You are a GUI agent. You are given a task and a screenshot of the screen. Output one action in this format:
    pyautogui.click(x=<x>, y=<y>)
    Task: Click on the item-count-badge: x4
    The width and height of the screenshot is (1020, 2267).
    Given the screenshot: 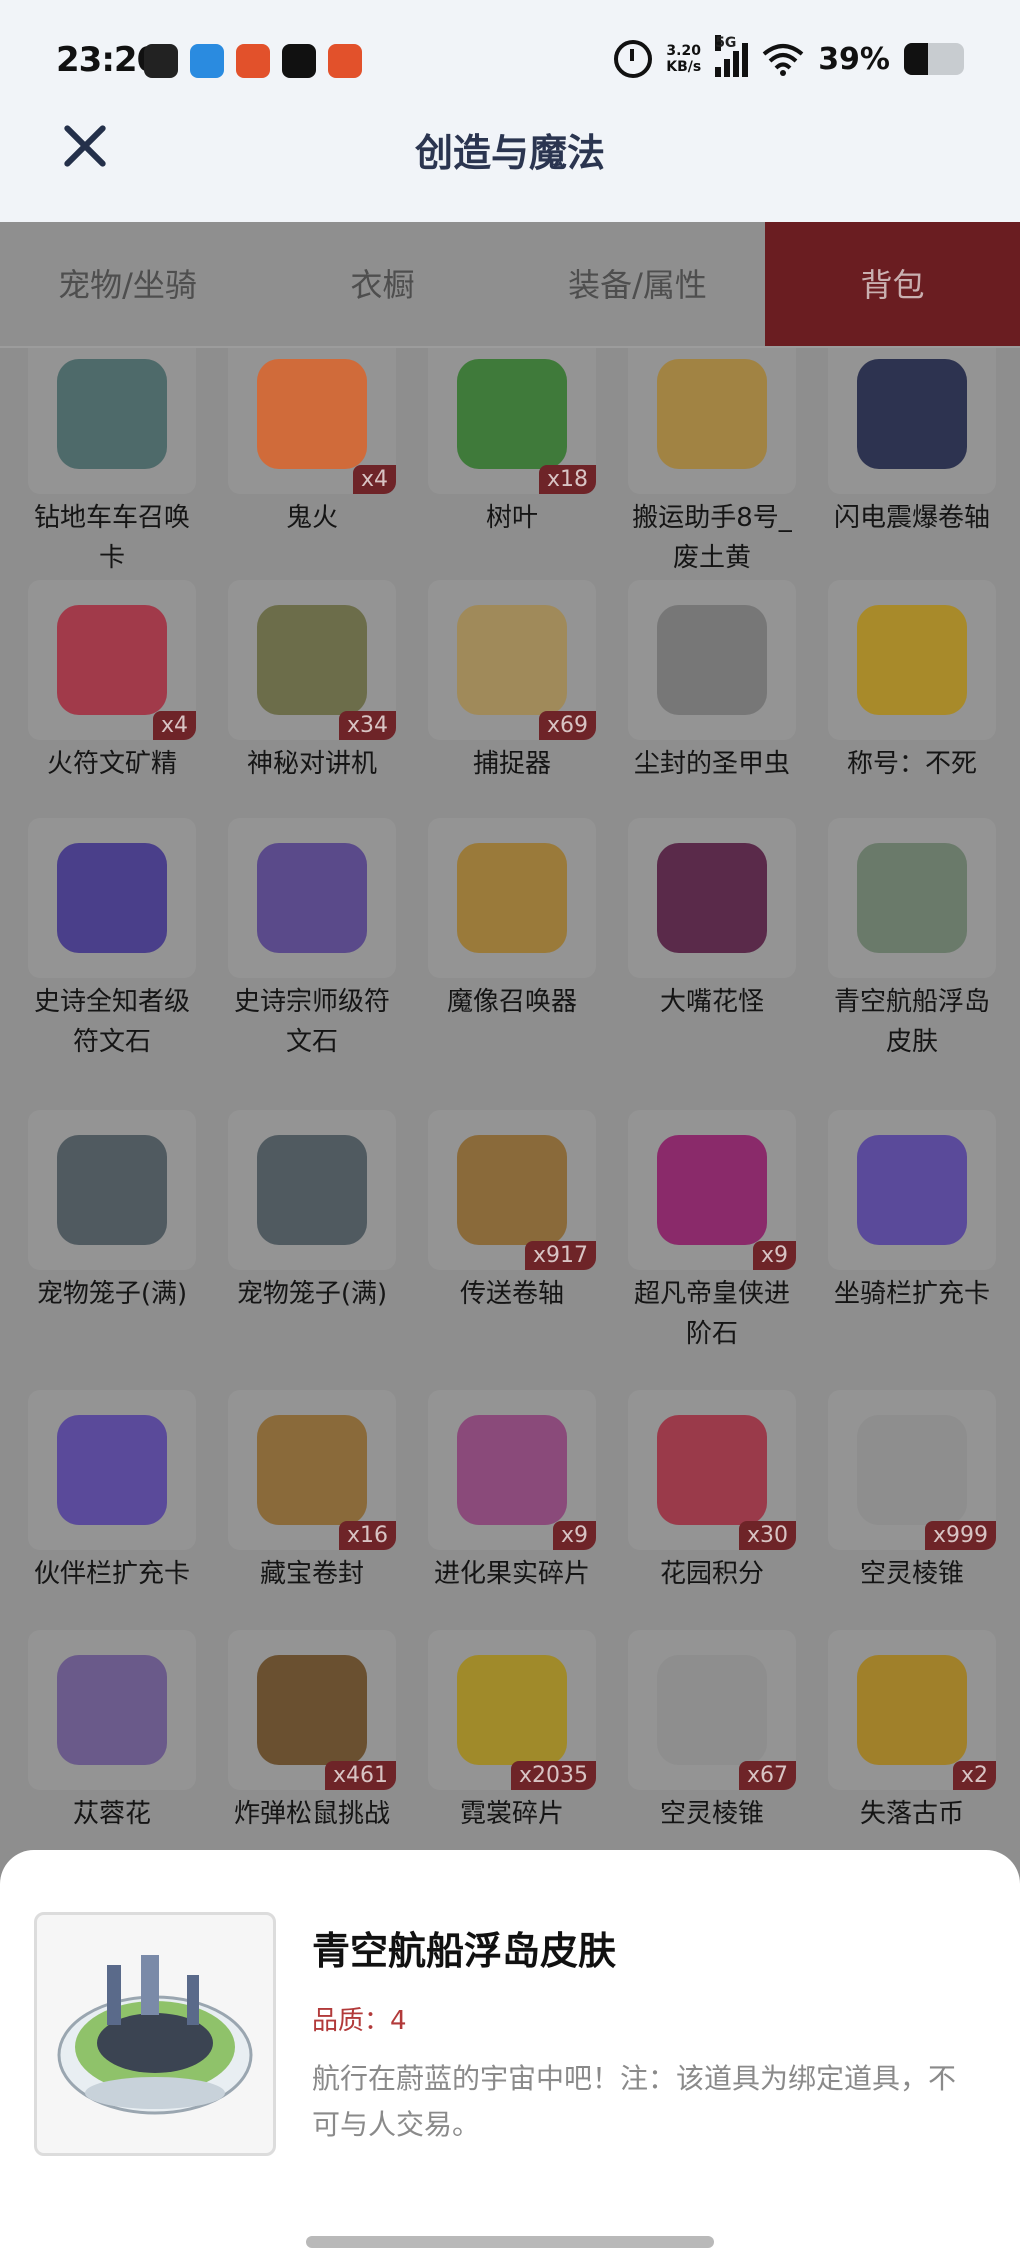 What is the action you would take?
    pyautogui.click(x=374, y=479)
    